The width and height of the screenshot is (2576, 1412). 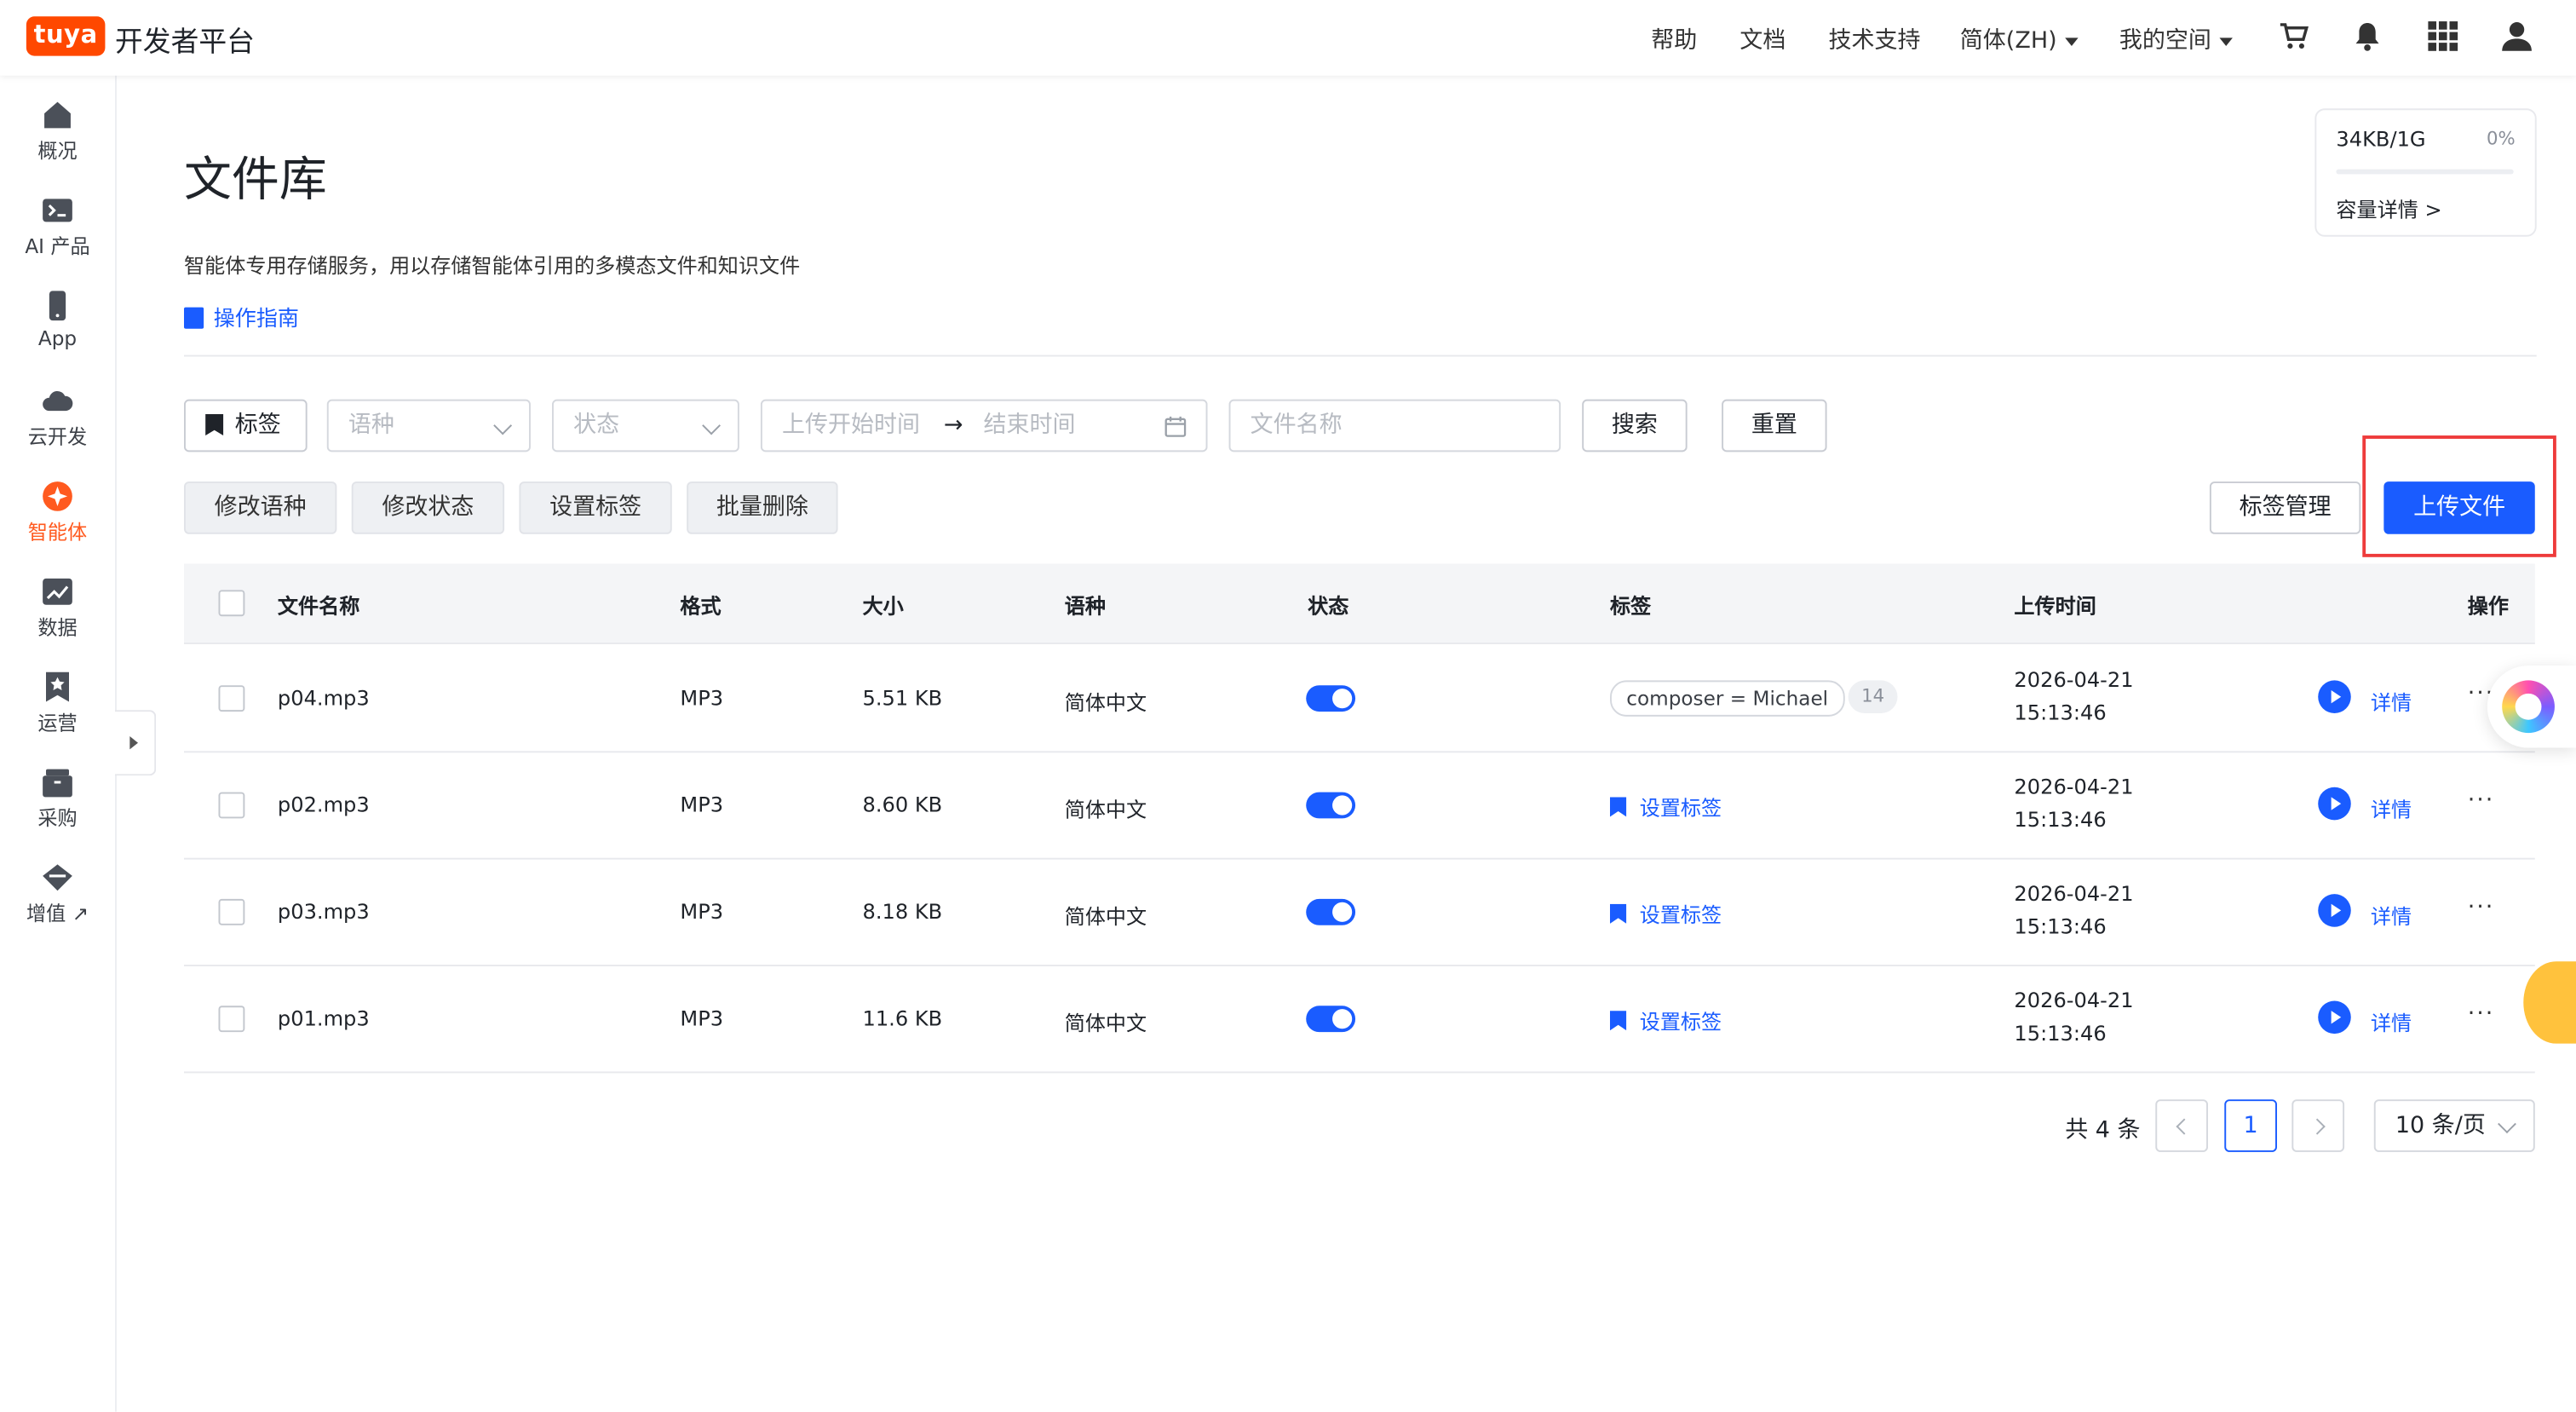 I want to click on batch-delete-button: 批量删除, so click(x=763, y=508).